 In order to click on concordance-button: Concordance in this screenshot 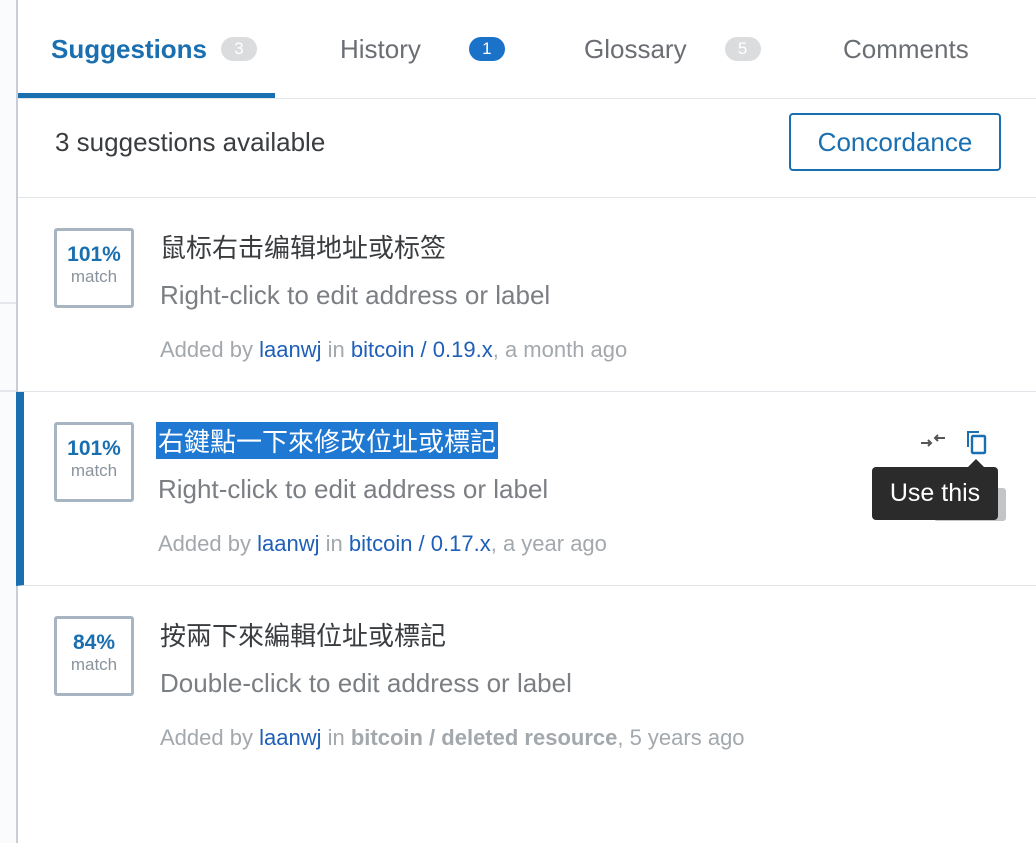, I will do `click(895, 142)`.